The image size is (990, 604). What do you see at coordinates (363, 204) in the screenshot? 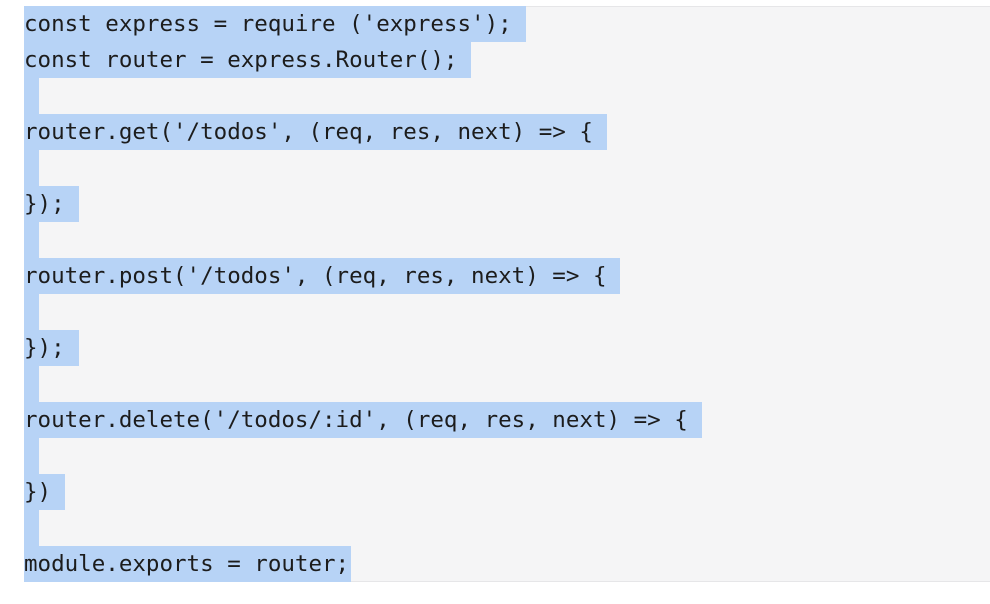
I see `code-line-6: });` at bounding box center [363, 204].